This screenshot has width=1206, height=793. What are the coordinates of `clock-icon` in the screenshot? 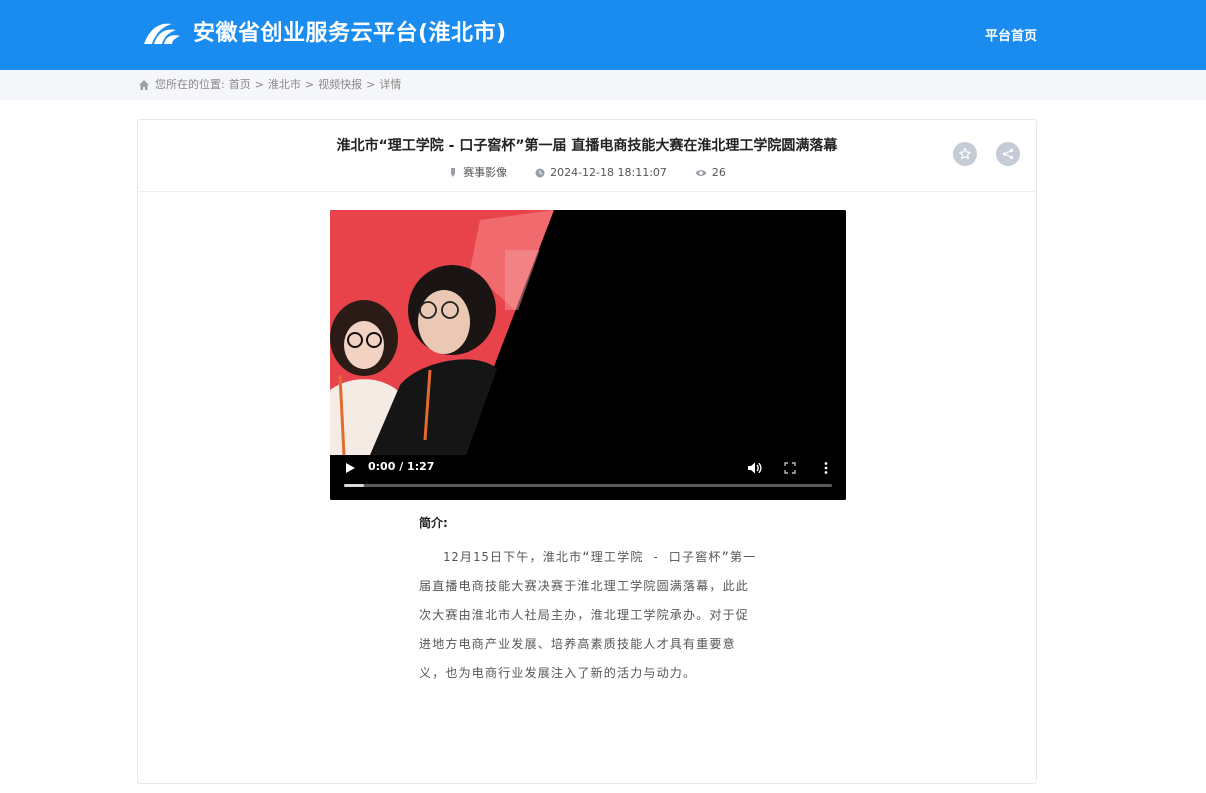 It's located at (540, 173).